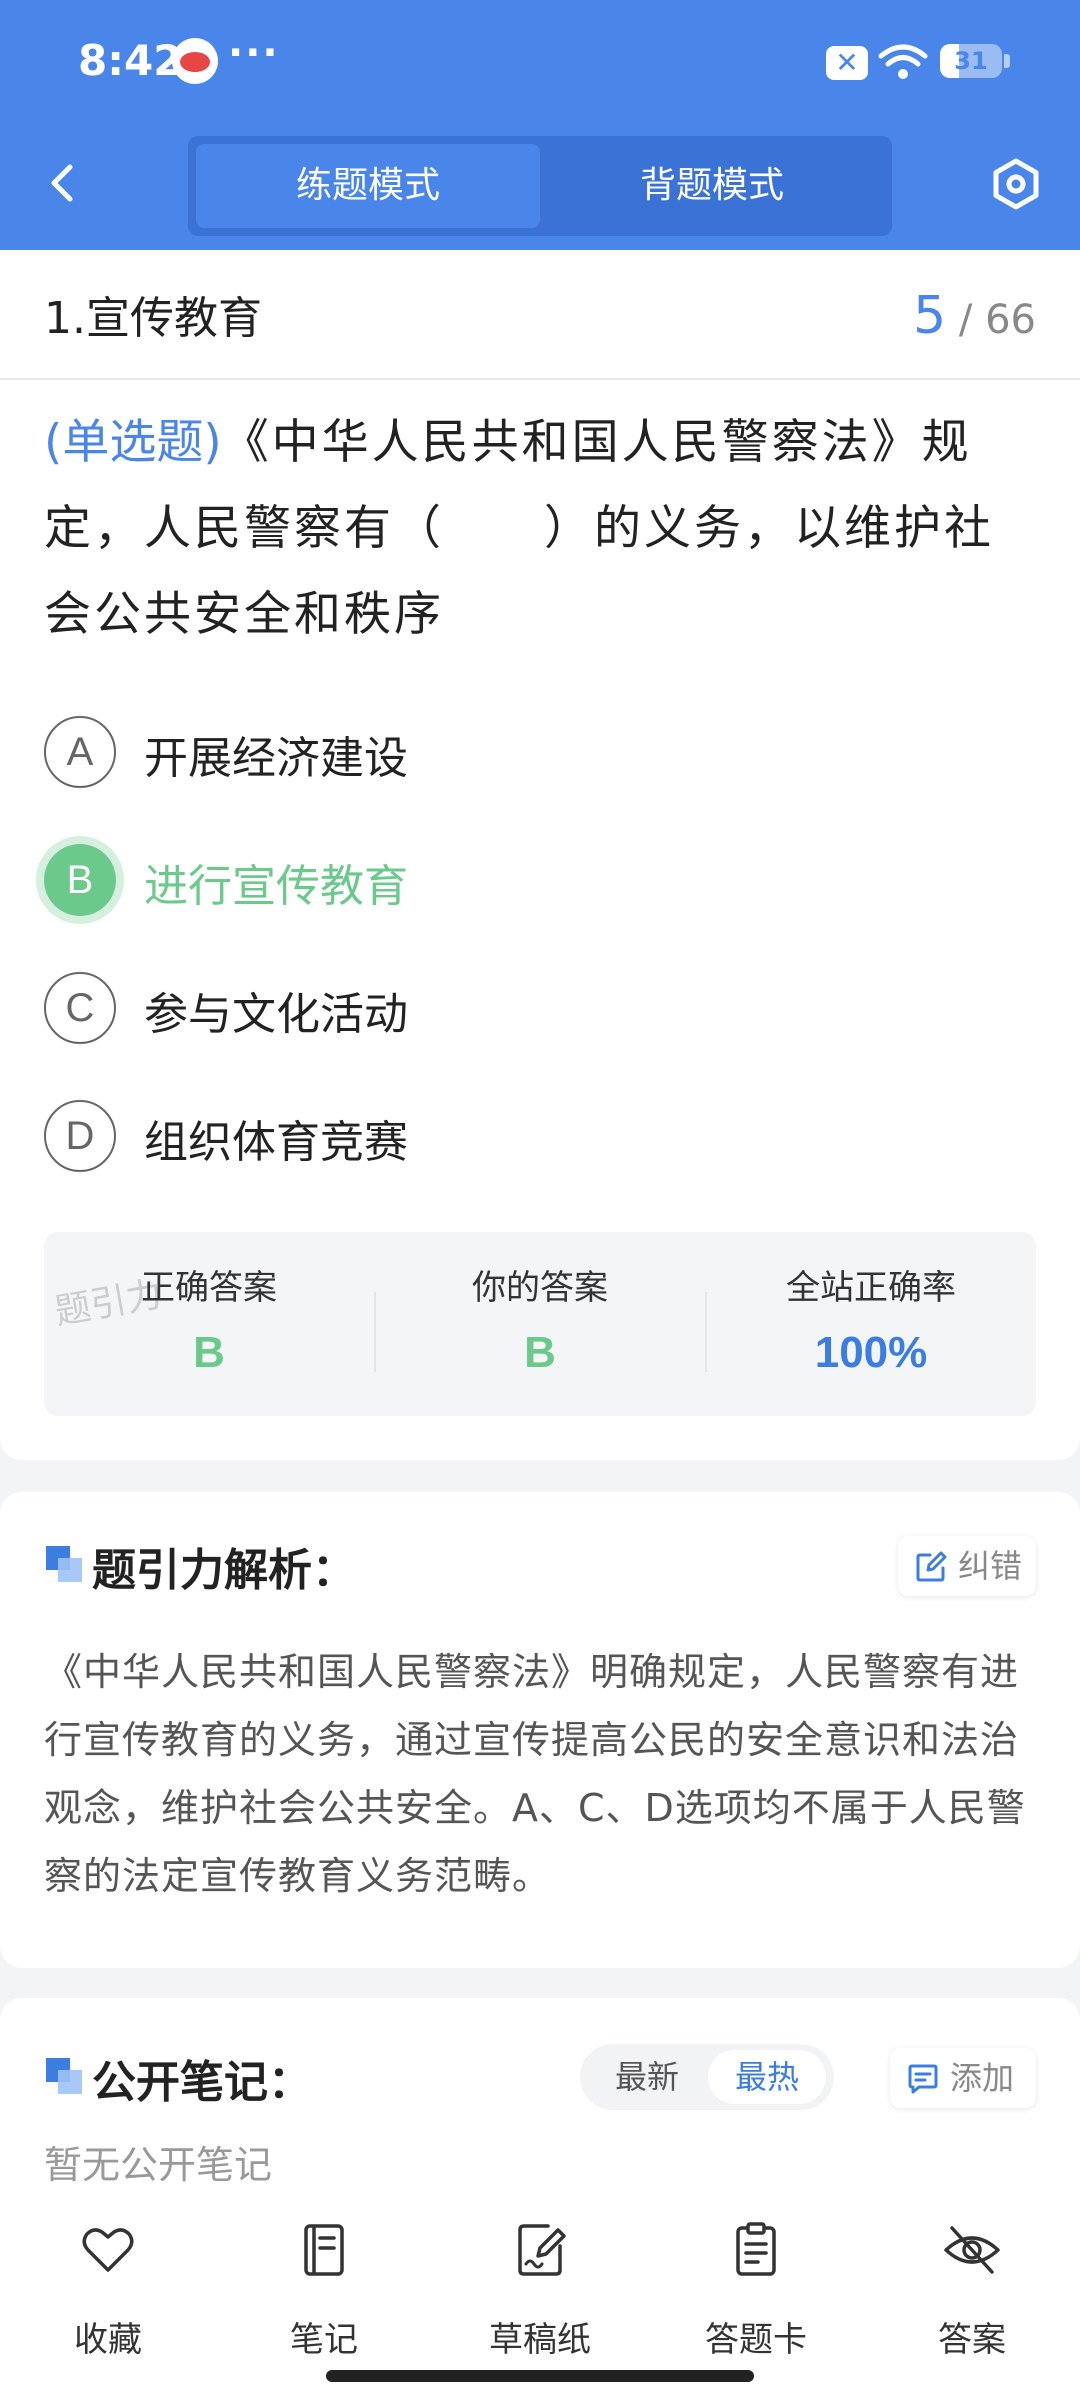  I want to click on analysis-title: 题引力解析：, so click(224, 1570).